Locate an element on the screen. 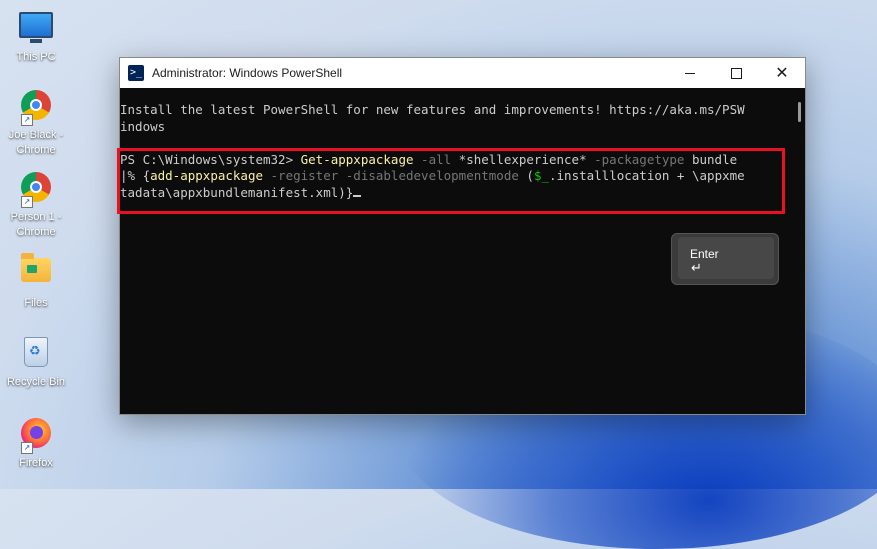  banner-line: indows is located at coordinates (143, 126).